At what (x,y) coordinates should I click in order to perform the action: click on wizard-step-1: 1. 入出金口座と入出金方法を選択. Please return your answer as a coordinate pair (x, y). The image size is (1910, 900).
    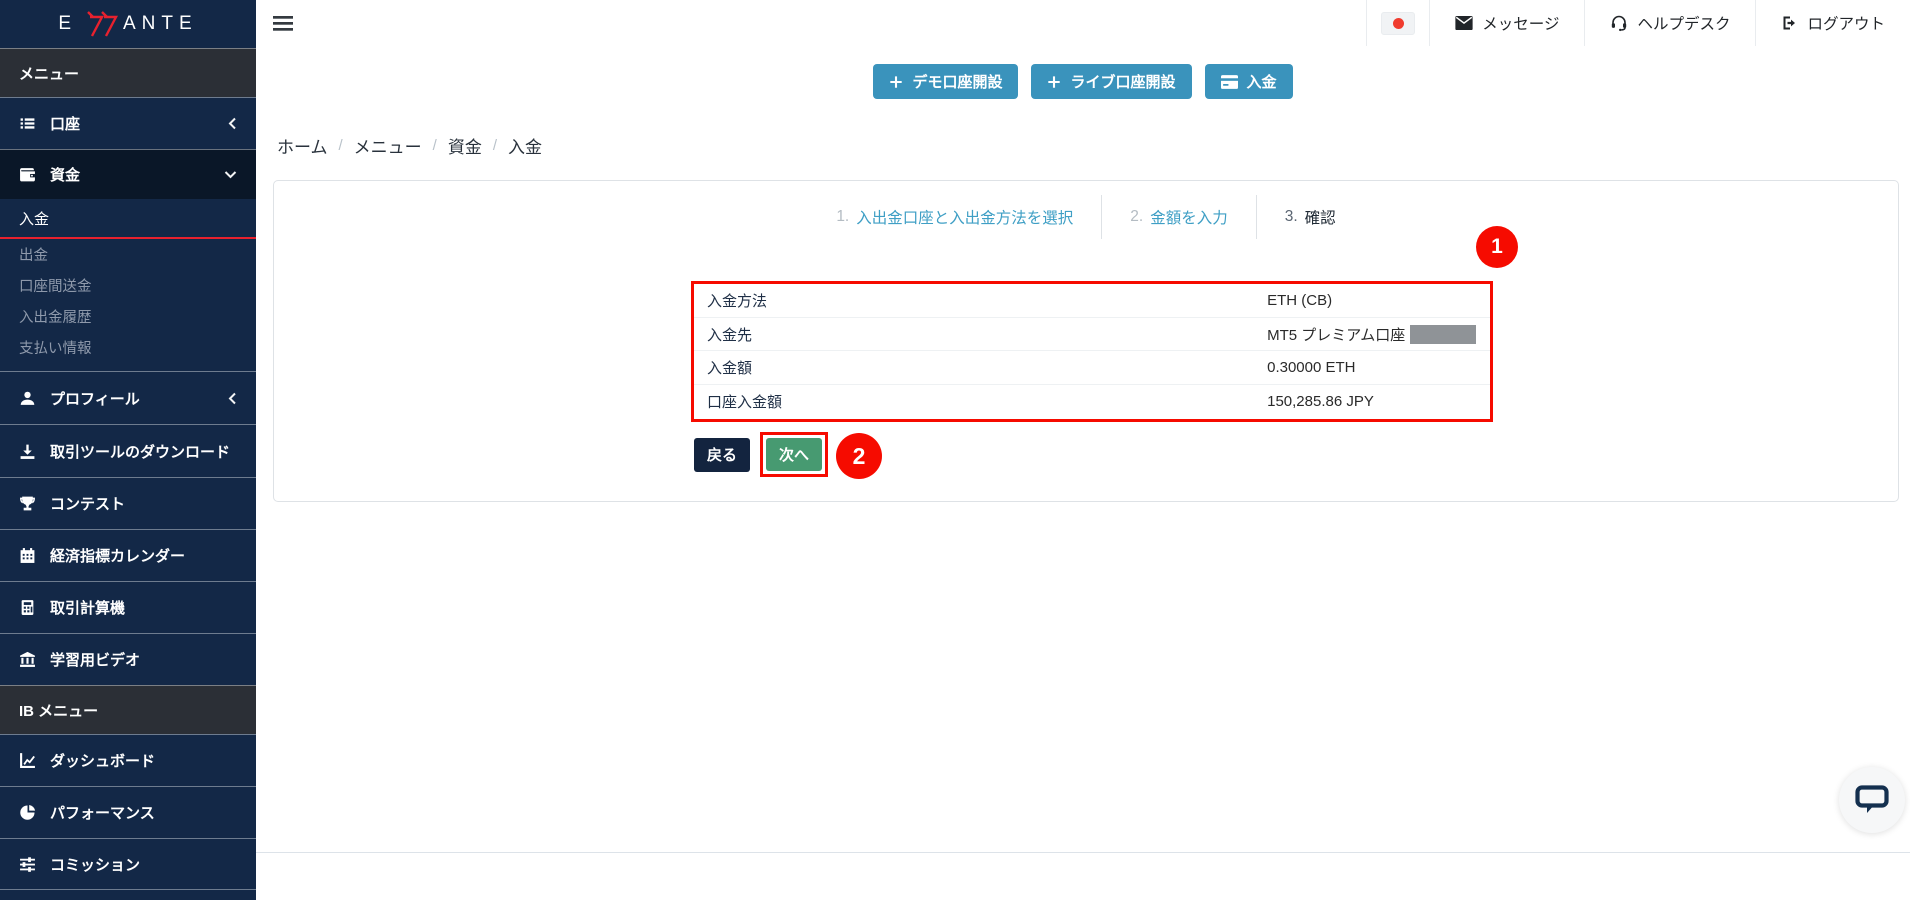
    Looking at the image, I should click on (954, 217).